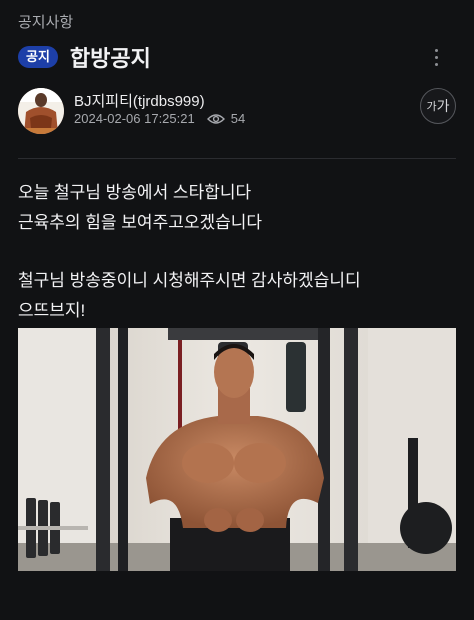  Describe the element at coordinates (41, 111) in the screenshot. I see `avatar` at that location.